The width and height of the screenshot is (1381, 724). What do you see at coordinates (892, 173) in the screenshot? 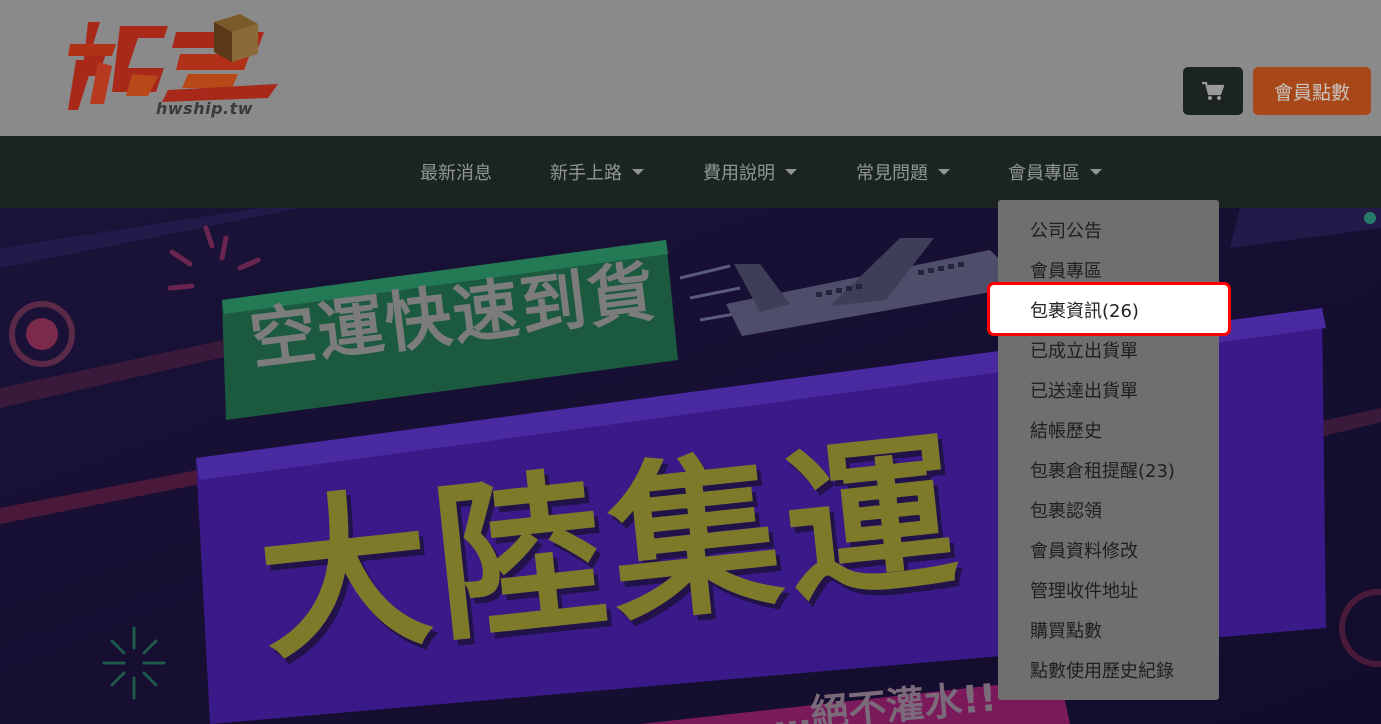
I see `nav-item-label: 常見問題` at bounding box center [892, 173].